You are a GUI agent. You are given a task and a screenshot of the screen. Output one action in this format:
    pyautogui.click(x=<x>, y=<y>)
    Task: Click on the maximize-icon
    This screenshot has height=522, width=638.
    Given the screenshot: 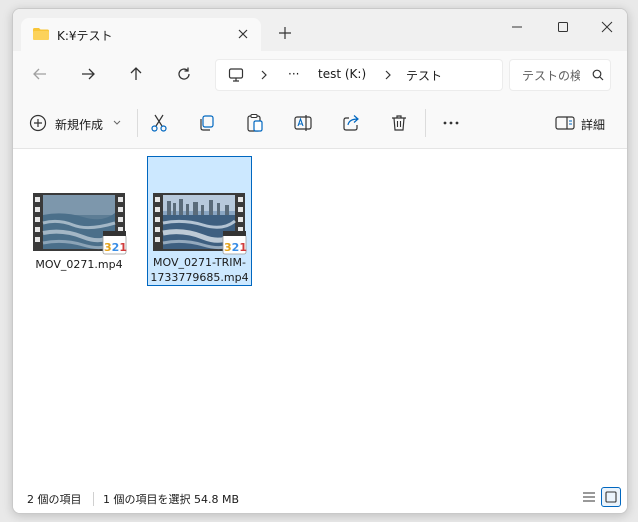 What is the action you would take?
    pyautogui.click(x=563, y=27)
    